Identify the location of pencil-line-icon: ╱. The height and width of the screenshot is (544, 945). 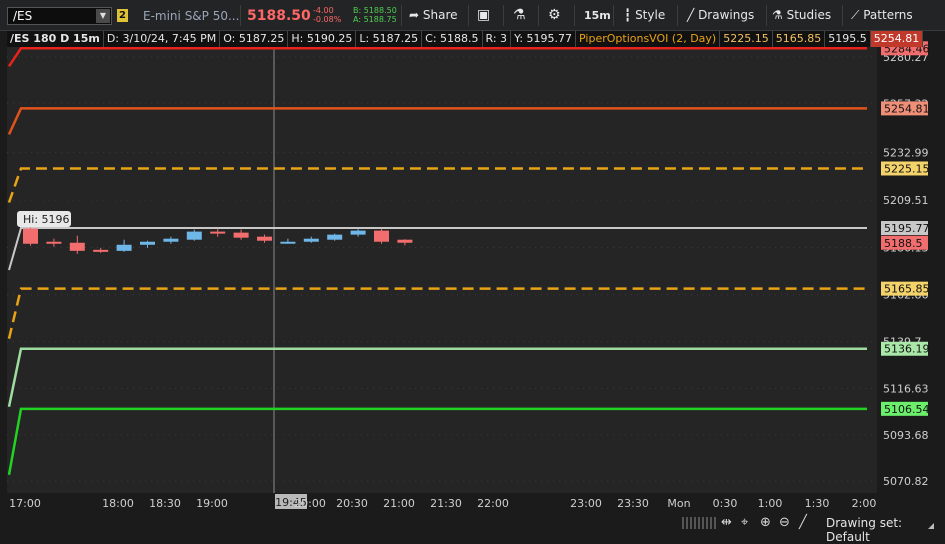
(691, 15).